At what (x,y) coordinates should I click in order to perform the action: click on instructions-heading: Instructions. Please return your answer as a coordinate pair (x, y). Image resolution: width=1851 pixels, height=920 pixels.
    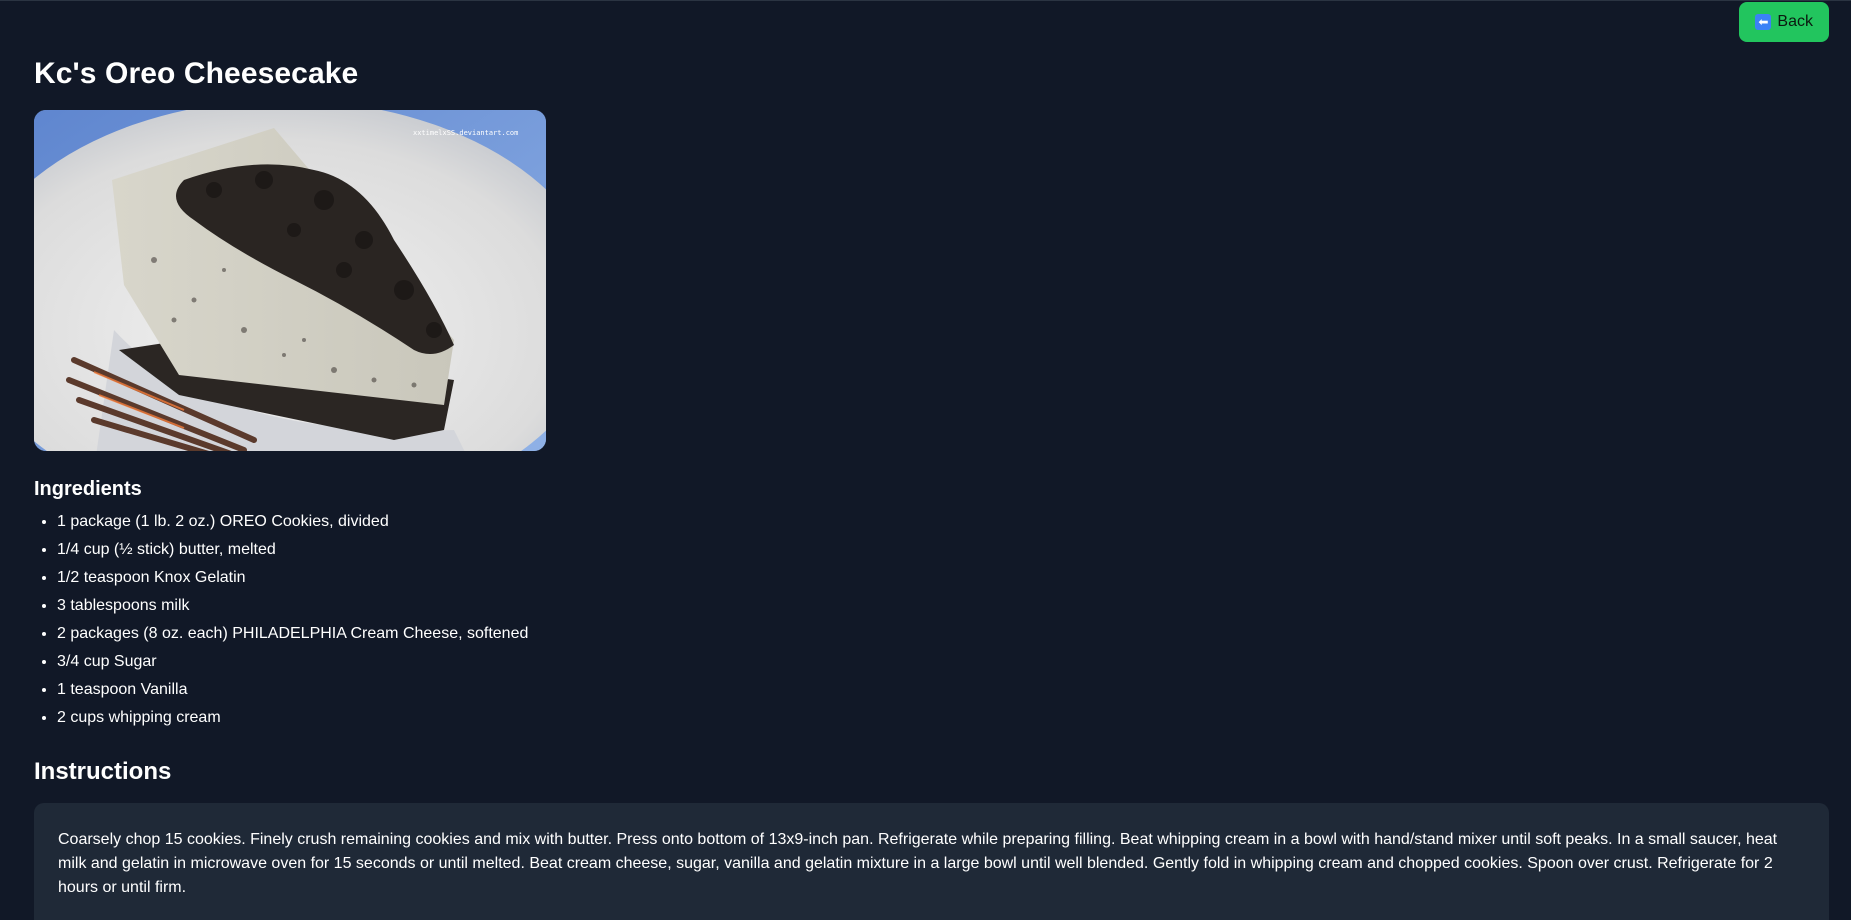
    Looking at the image, I should click on (103, 771).